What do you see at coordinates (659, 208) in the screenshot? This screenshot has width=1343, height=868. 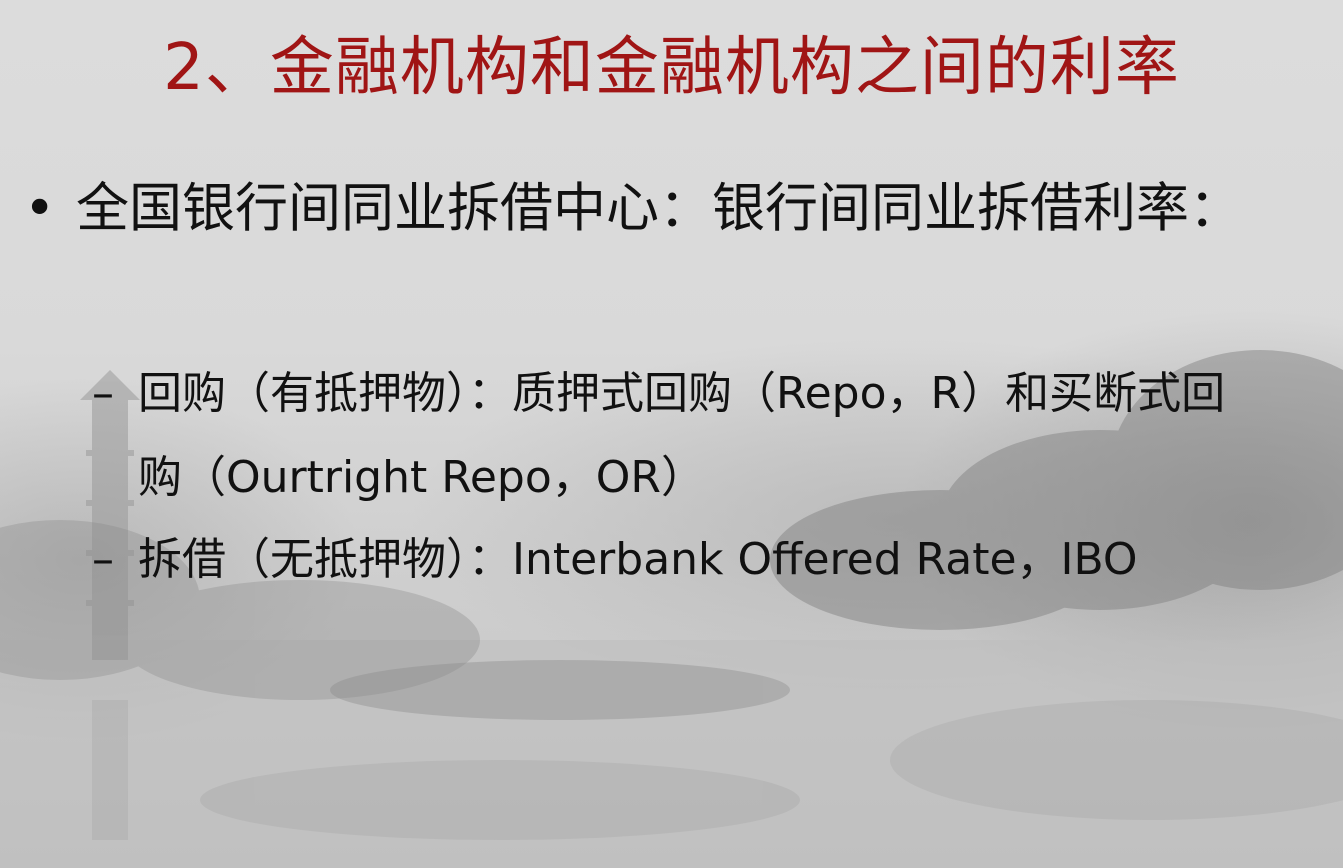 I see `bullet-text: 全国银行间同业拆借中心：银行间同业拆借利率：` at bounding box center [659, 208].